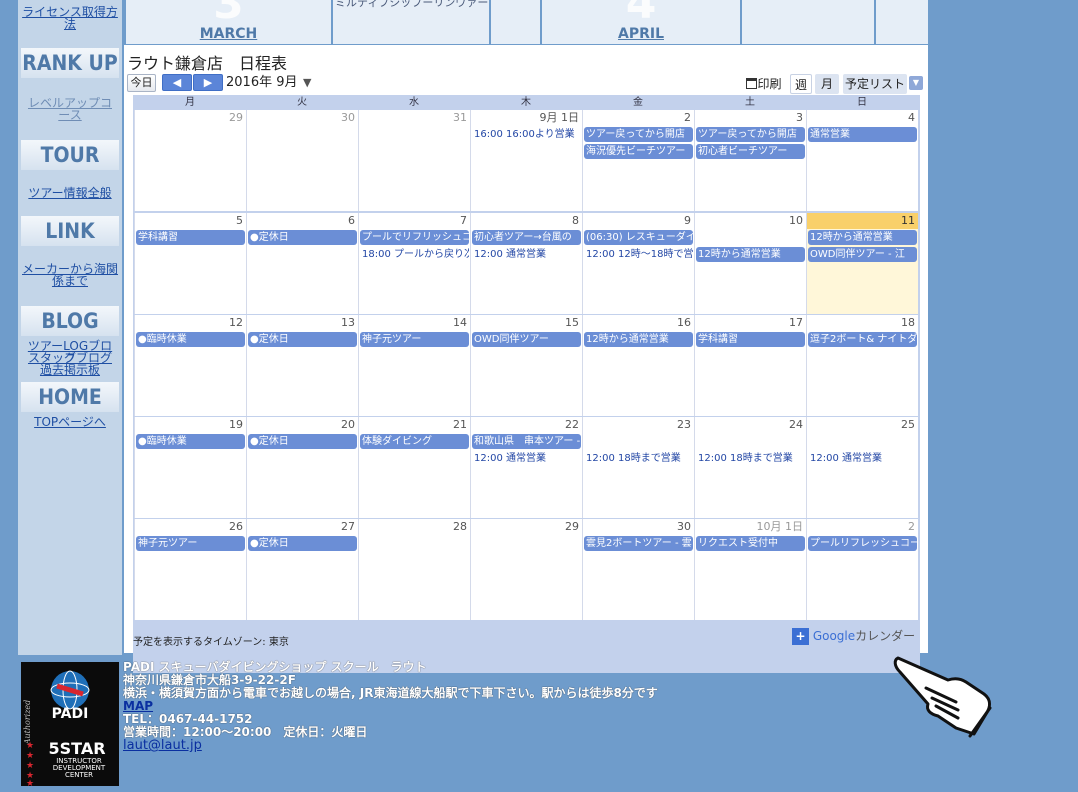  I want to click on day-number: 19, so click(190, 425).